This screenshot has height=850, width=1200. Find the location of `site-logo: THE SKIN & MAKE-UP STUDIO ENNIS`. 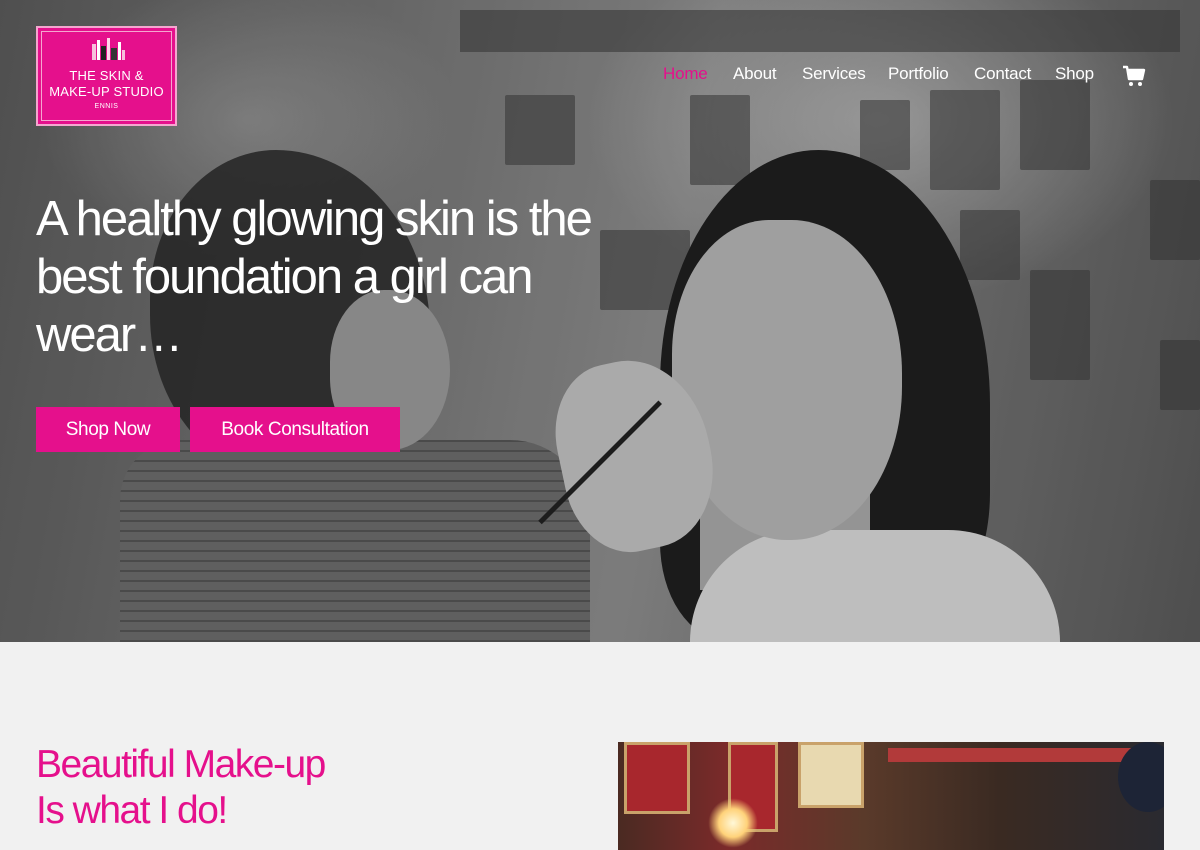

site-logo: THE SKIN & MAKE-UP STUDIO ENNIS is located at coordinates (106, 76).